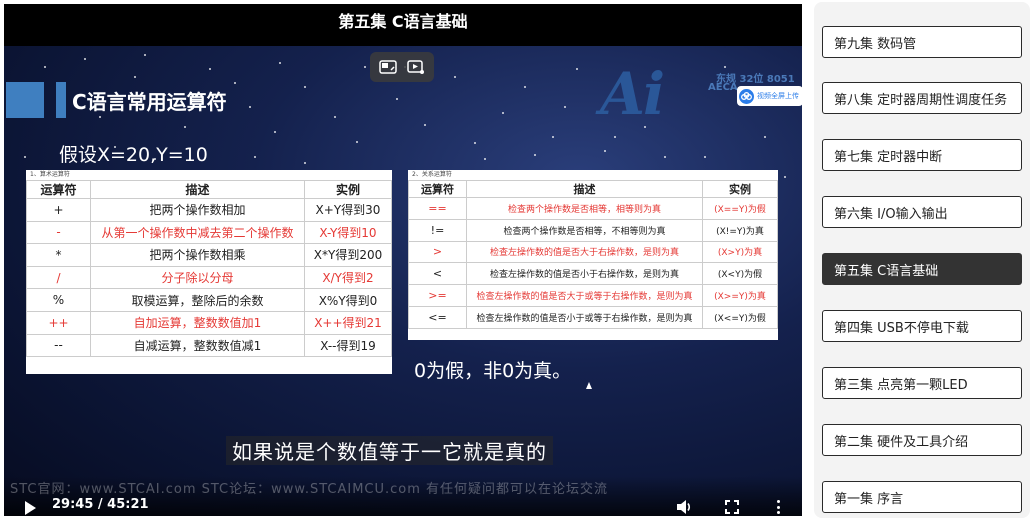 This screenshot has width=1030, height=518. Describe the element at coordinates (437, 317) in the screenshot. I see `operator-cell: <=` at that location.